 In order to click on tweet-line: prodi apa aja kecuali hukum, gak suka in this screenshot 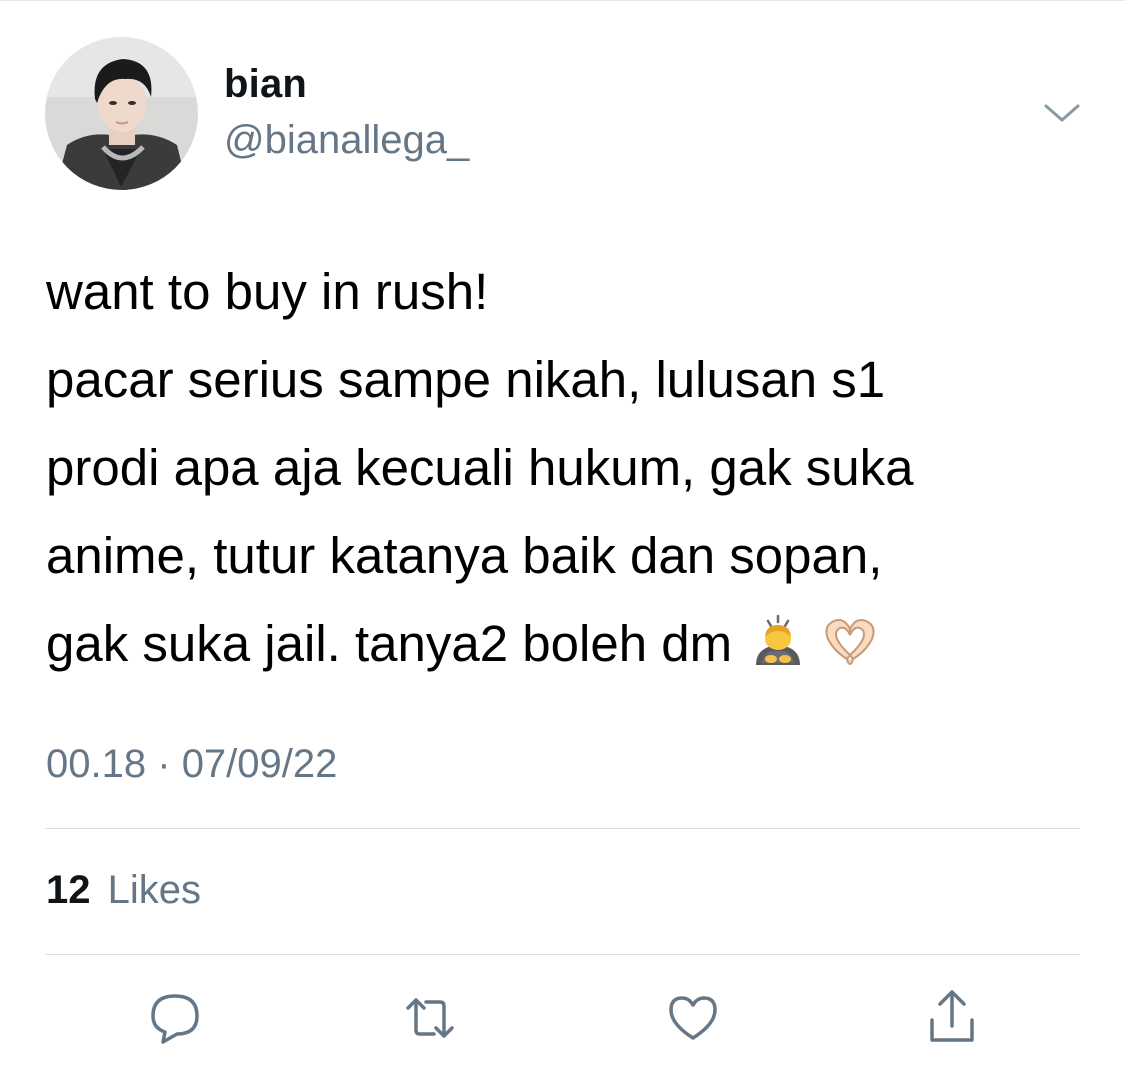, I will do `click(480, 467)`.